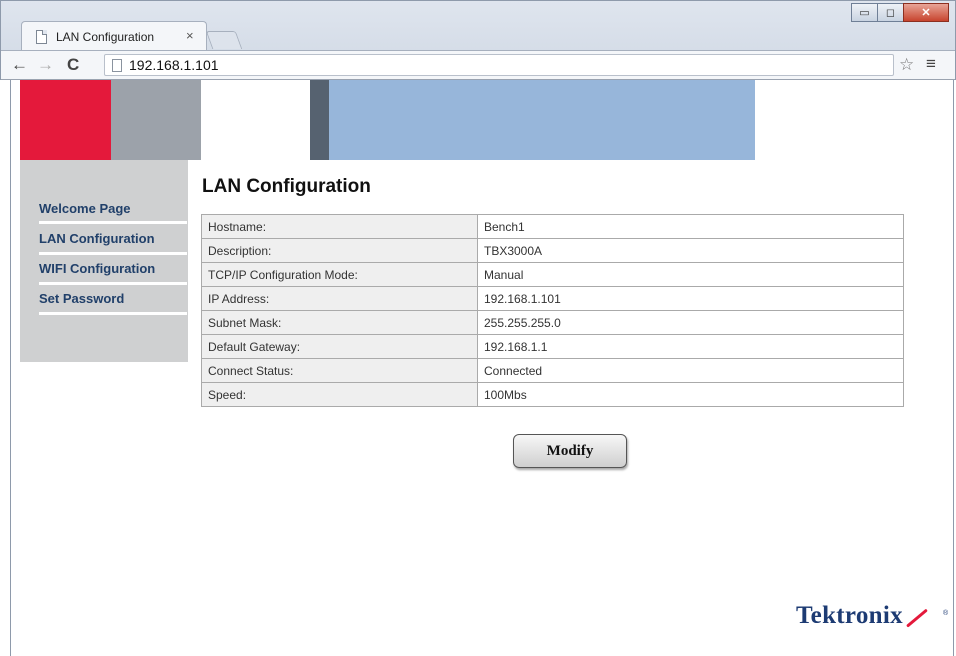 Image resolution: width=956 pixels, height=656 pixels. Describe the element at coordinates (917, 618) in the screenshot. I see `logo-swoosh-icon` at that location.